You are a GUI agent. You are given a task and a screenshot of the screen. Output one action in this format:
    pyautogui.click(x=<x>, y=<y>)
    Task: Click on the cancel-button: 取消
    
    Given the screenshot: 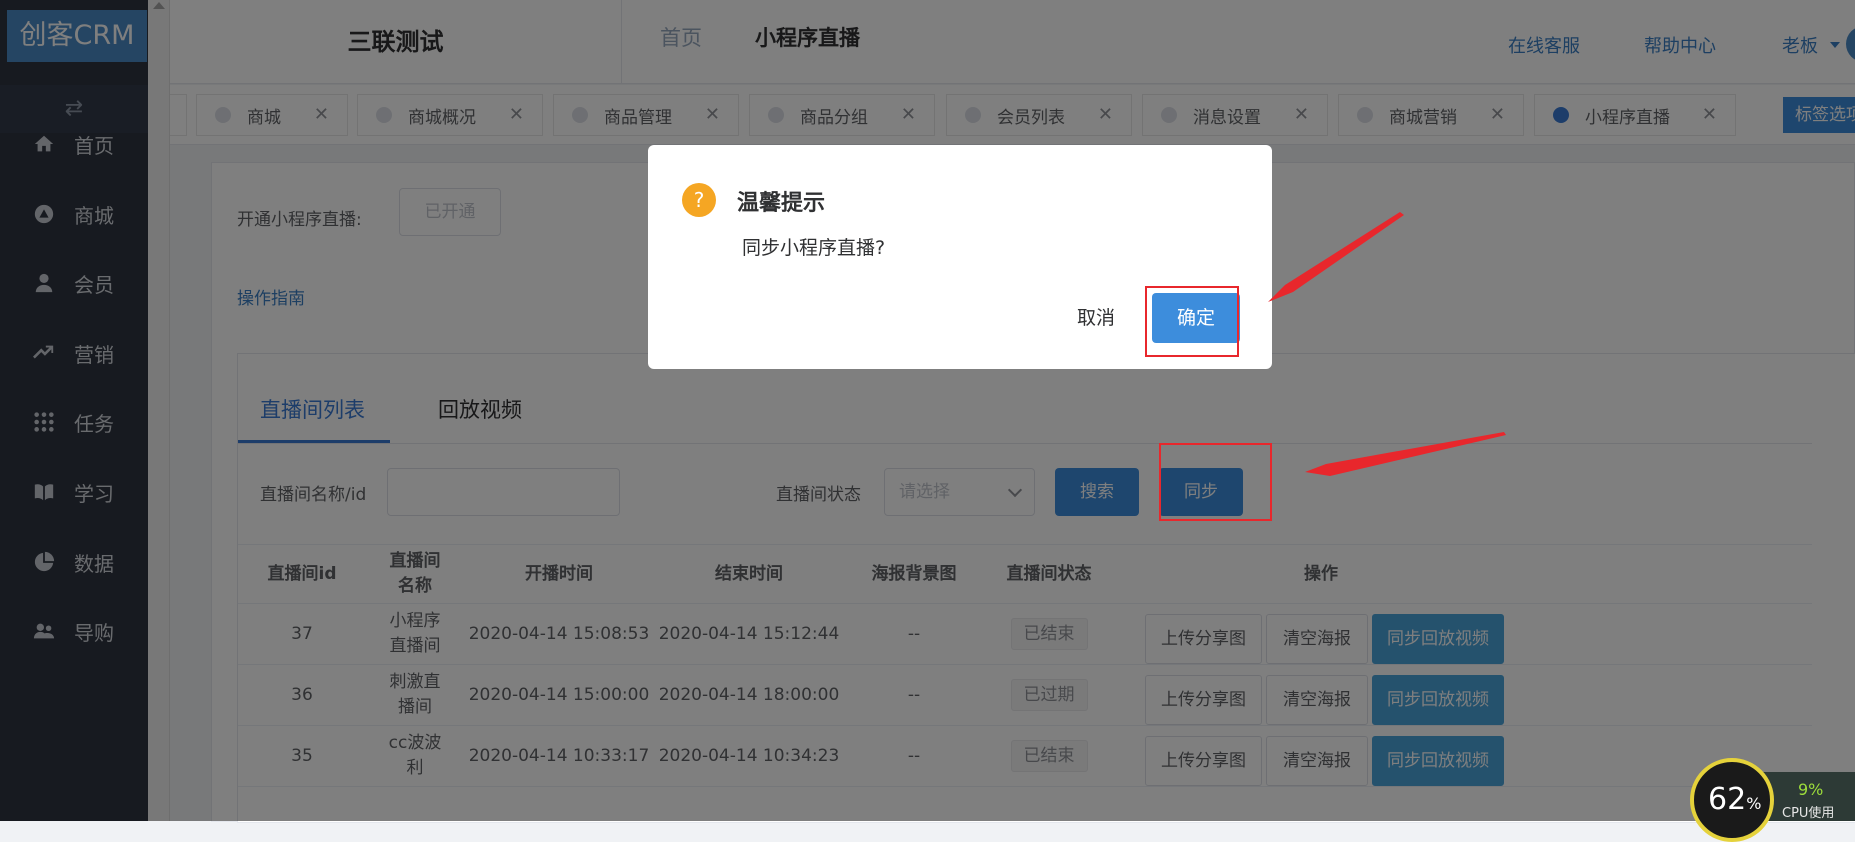 What is the action you would take?
    pyautogui.click(x=1096, y=318)
    